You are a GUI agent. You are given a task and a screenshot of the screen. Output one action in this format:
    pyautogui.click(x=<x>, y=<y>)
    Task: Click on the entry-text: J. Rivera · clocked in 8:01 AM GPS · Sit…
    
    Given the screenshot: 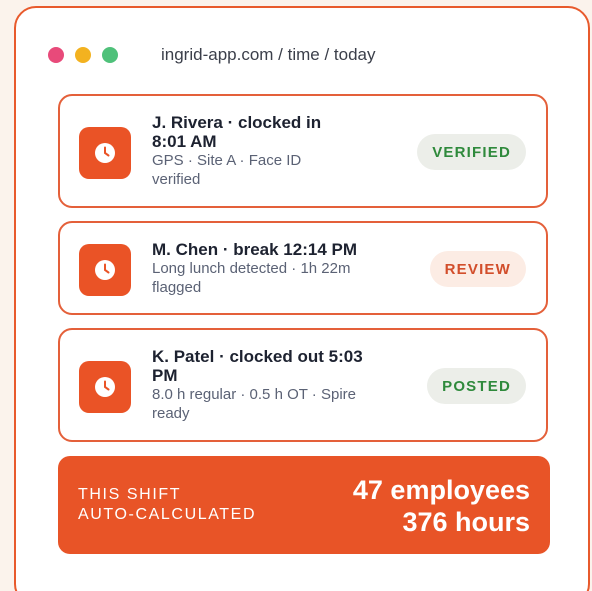 What is the action you would take?
    pyautogui.click(x=272, y=151)
    